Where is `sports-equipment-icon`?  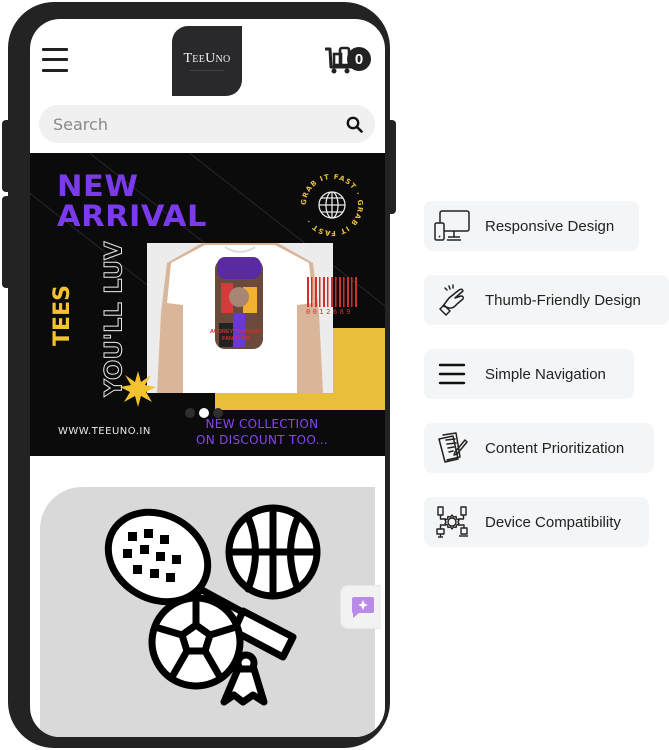
sports-equipment-icon is located at coordinates (212, 605).